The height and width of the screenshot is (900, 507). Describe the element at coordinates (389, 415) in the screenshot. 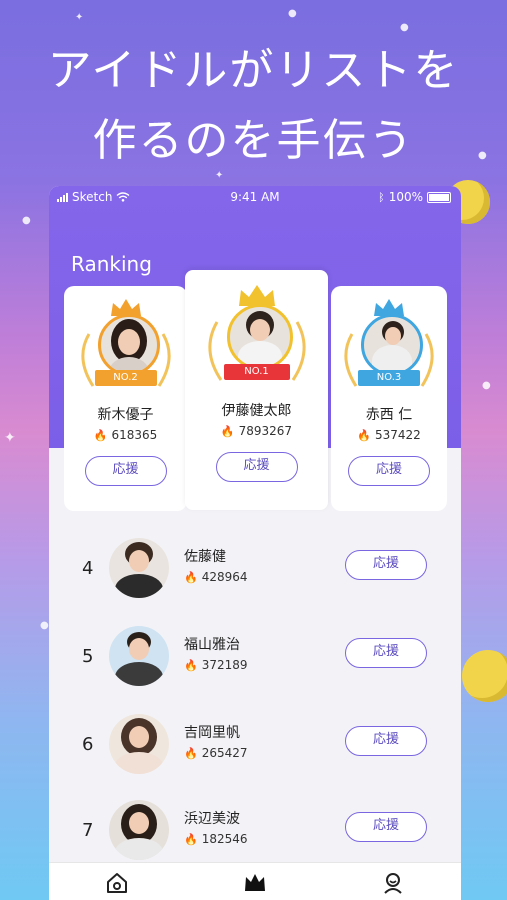

I see `idol-name: 赤西 仁` at that location.